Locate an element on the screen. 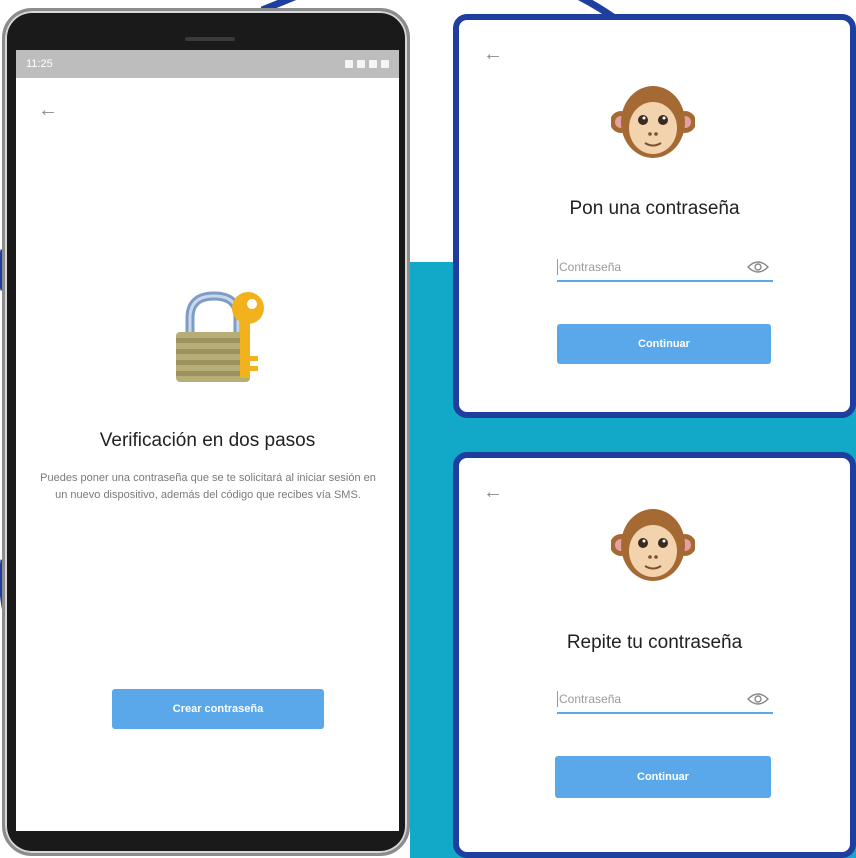 The height and width of the screenshot is (858, 856). battery-icon is located at coordinates (385, 64).